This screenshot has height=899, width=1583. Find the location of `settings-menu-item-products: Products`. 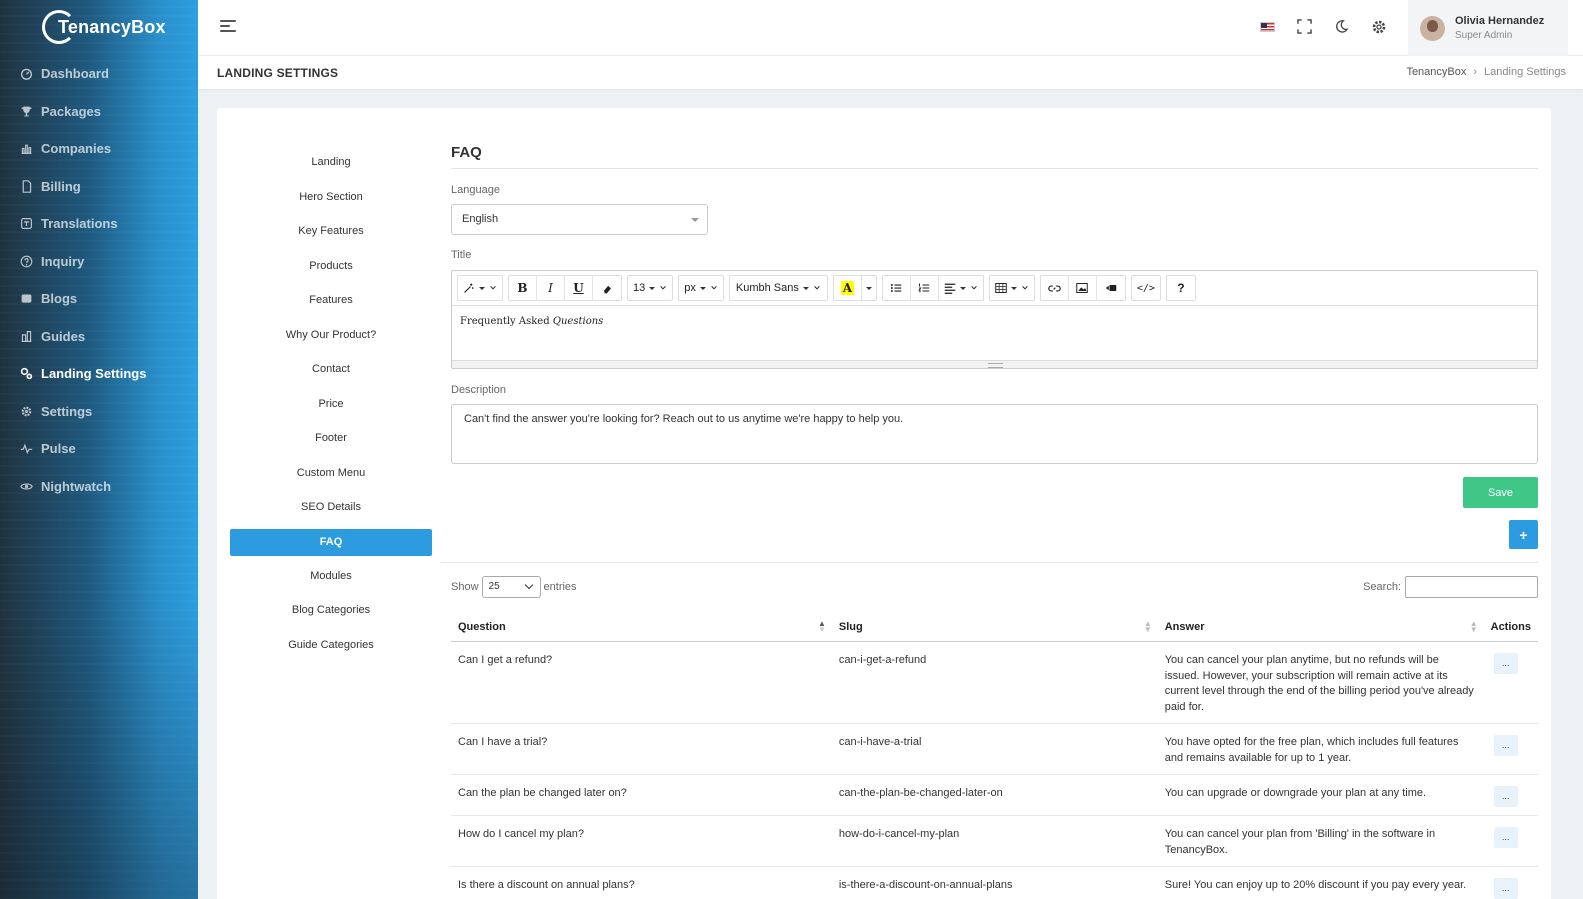

settings-menu-item-products: Products is located at coordinates (331, 266).